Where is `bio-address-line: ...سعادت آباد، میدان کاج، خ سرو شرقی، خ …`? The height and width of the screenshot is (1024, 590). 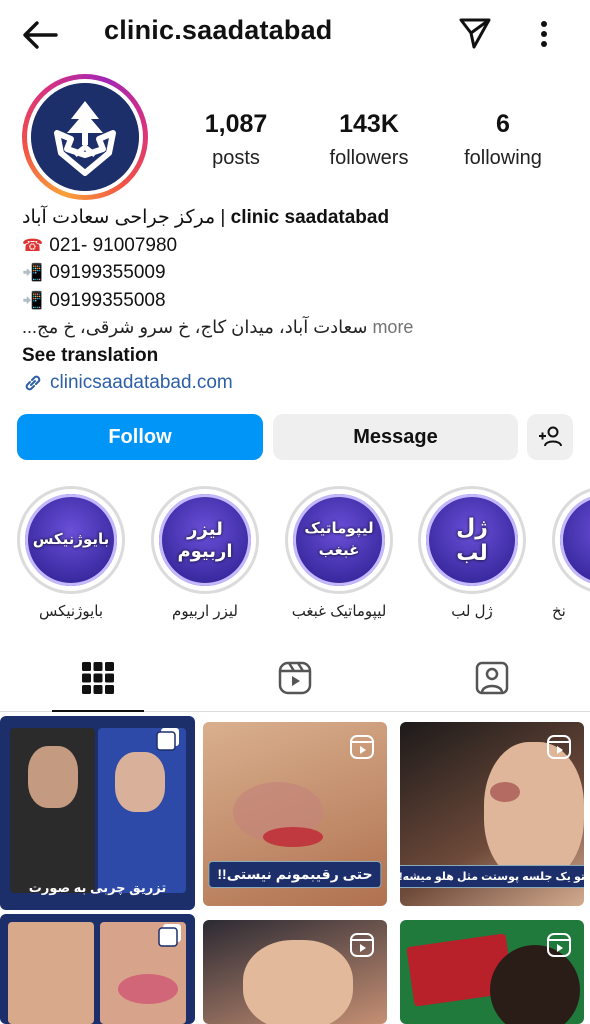
bio-address-line: ...سعادت آباد، میدان کاج، خ سرو شرقی، خ … is located at coordinates (302, 328).